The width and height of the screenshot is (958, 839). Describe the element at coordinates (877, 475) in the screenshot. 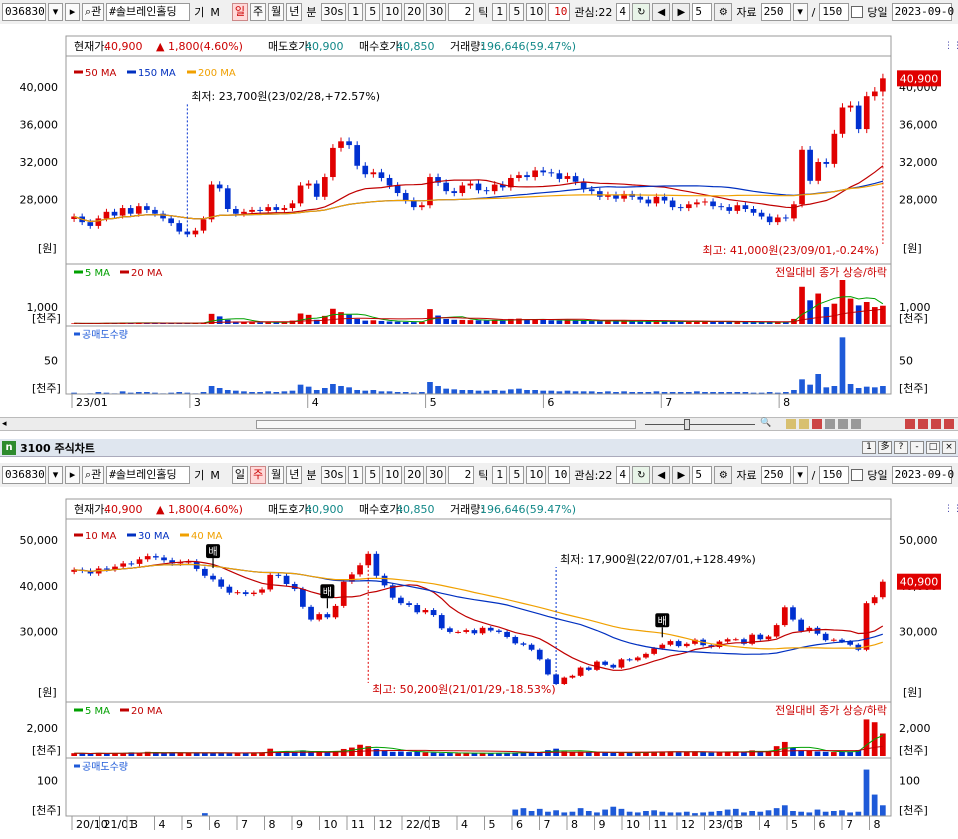

I see `today-label: 당일` at that location.